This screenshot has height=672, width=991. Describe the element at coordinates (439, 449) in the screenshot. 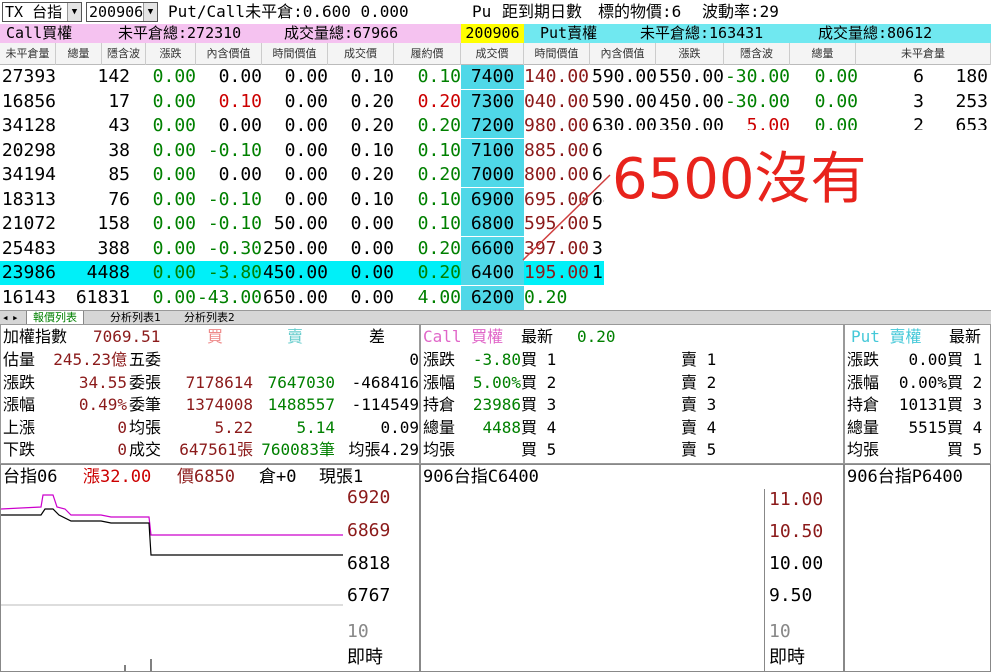

I see `call-l-cell: 均張` at that location.